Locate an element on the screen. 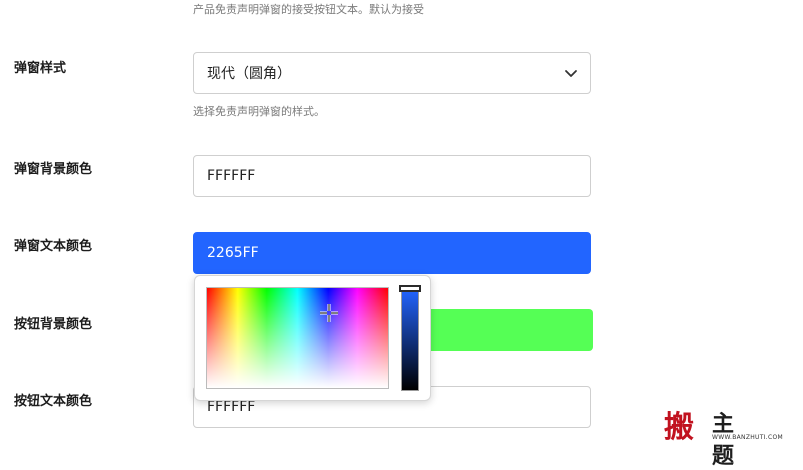 This screenshot has height=470, width=803. popup-text-color-label: 弹窗文本颜色 is located at coordinates (53, 246).